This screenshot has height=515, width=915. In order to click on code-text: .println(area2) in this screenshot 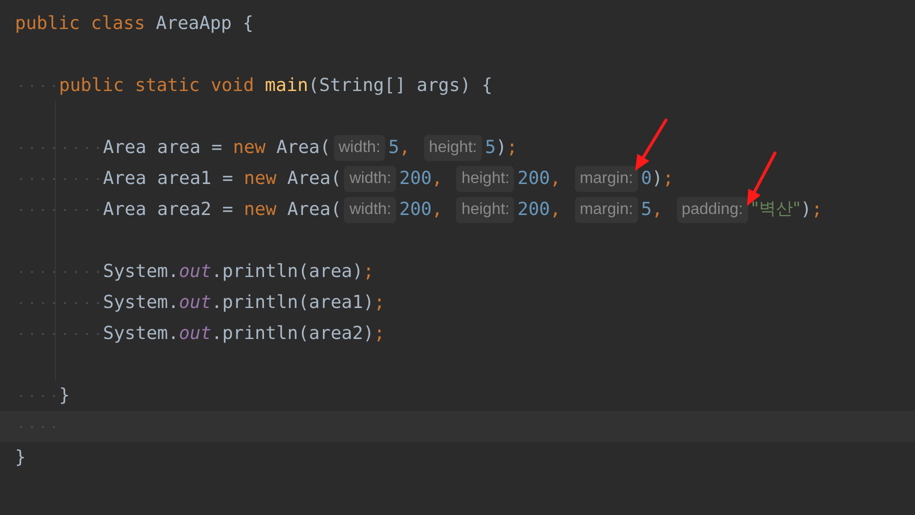, I will do `click(292, 334)`.